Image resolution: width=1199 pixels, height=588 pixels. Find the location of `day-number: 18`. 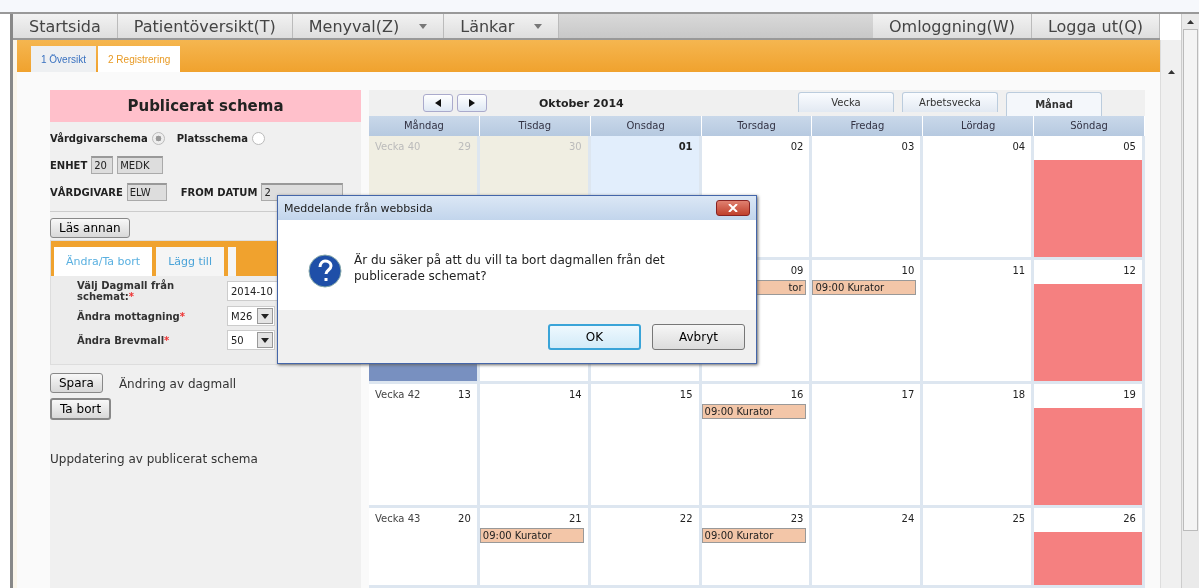

day-number: 18 is located at coordinates (1019, 394).